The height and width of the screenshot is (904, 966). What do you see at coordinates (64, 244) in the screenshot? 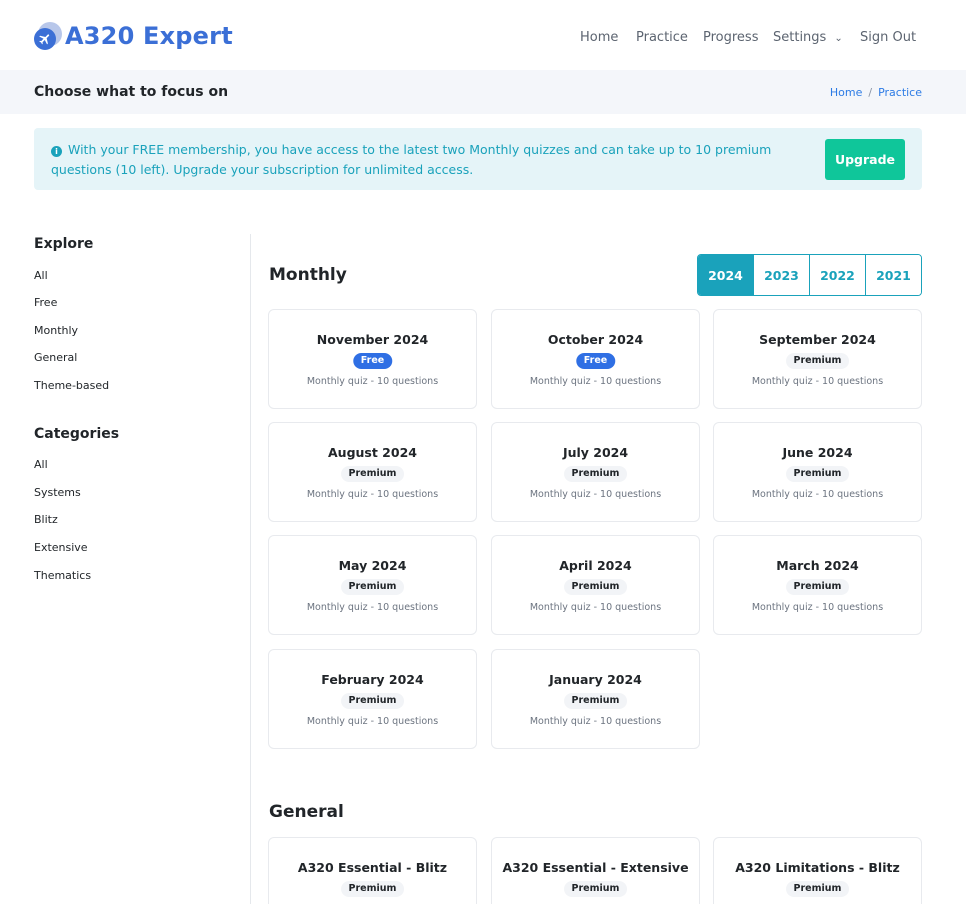
I see `explore-heading: Explore` at bounding box center [64, 244].